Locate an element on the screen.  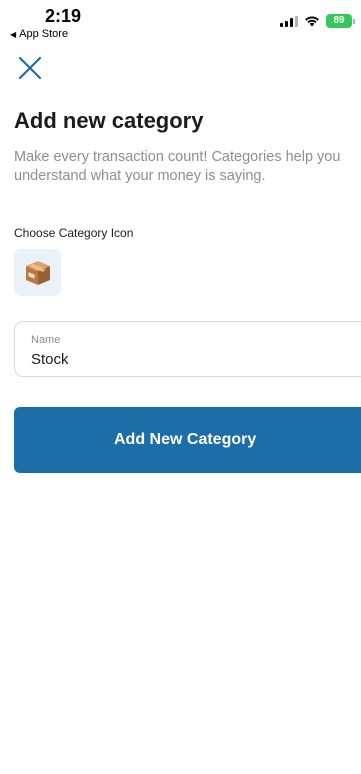
name-field: Name is located at coordinates (187, 349).